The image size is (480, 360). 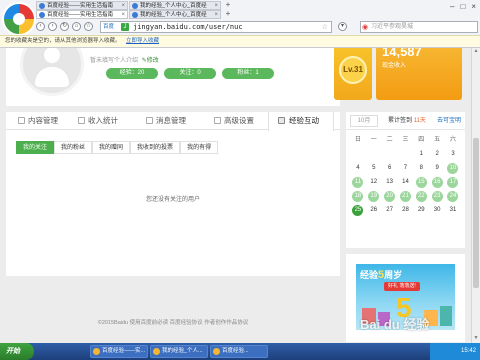 I want to click on wealth-card: 14,587 现金收入, so click(x=419, y=74).